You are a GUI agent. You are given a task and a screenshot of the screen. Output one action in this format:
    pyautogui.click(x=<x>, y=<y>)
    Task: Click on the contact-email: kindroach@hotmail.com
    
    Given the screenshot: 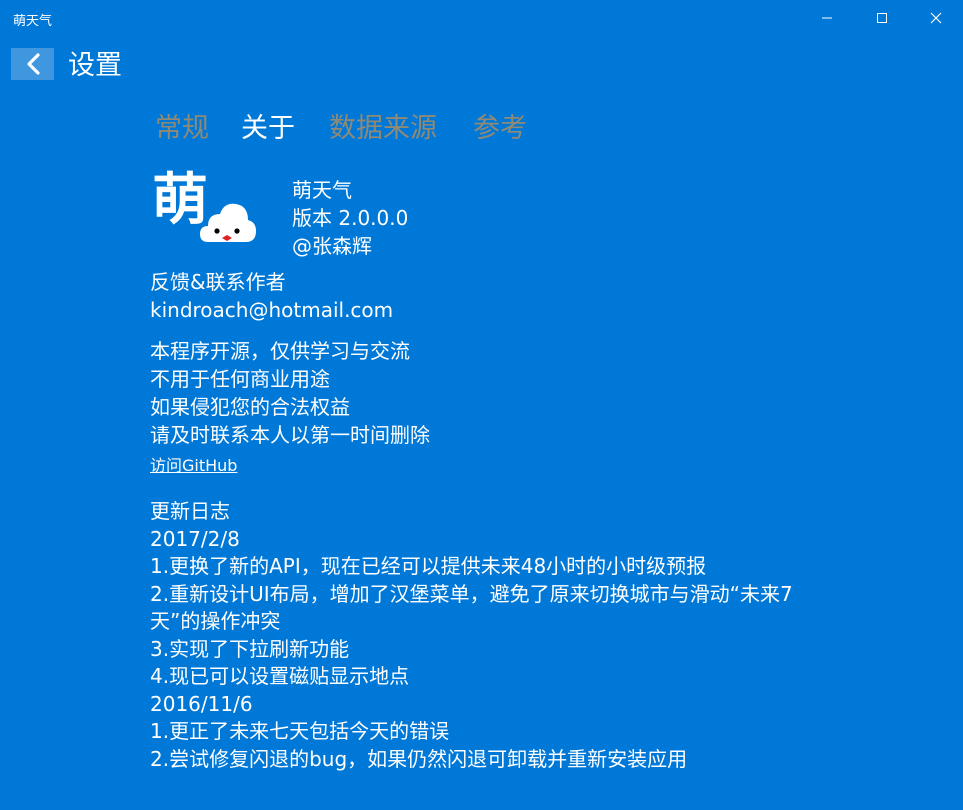 What is the action you would take?
    pyautogui.click(x=272, y=310)
    